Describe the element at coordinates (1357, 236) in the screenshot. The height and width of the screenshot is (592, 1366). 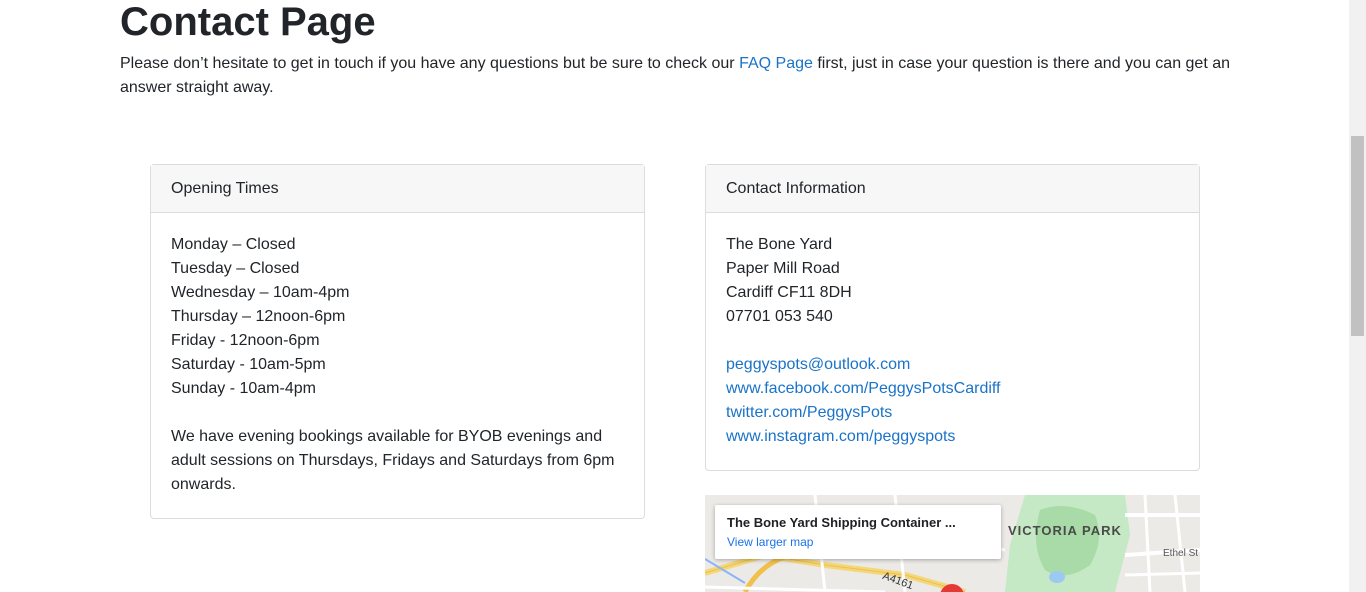
I see `scrollbar-thumb` at that location.